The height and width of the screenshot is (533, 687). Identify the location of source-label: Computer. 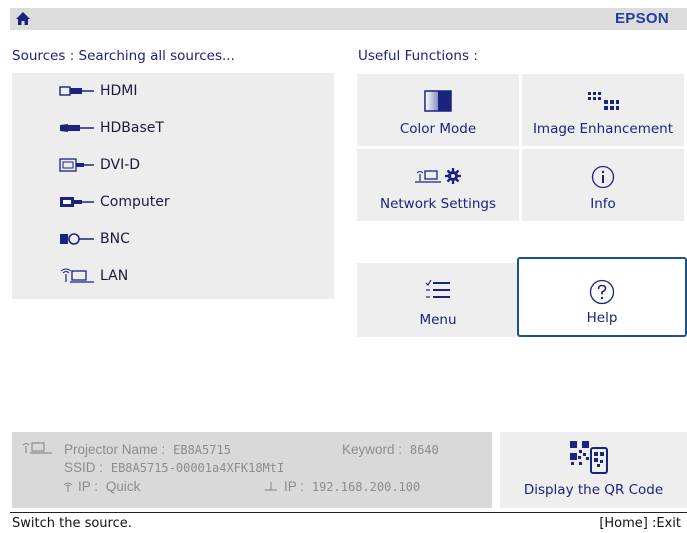
(135, 202).